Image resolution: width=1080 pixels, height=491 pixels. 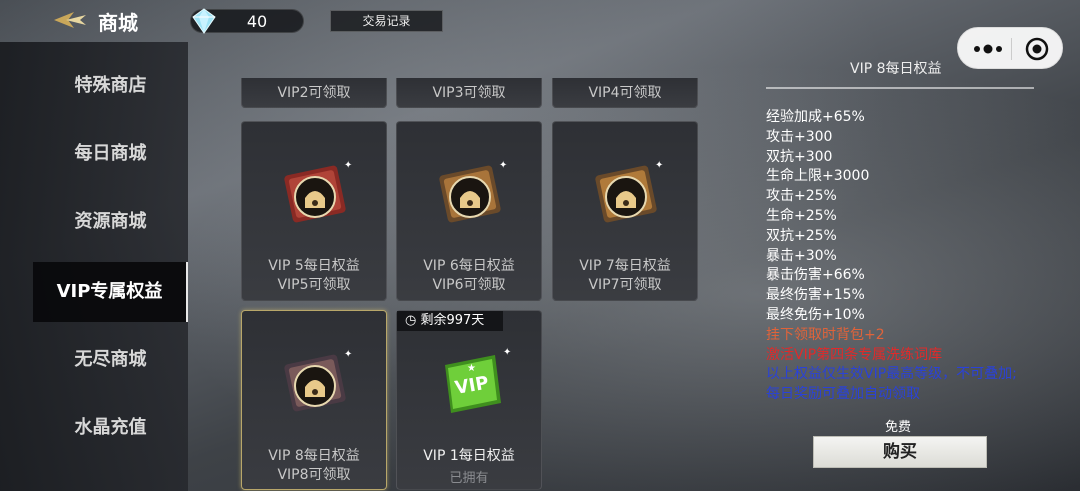 I want to click on card-claim-label: VIP3可领取, so click(x=469, y=93).